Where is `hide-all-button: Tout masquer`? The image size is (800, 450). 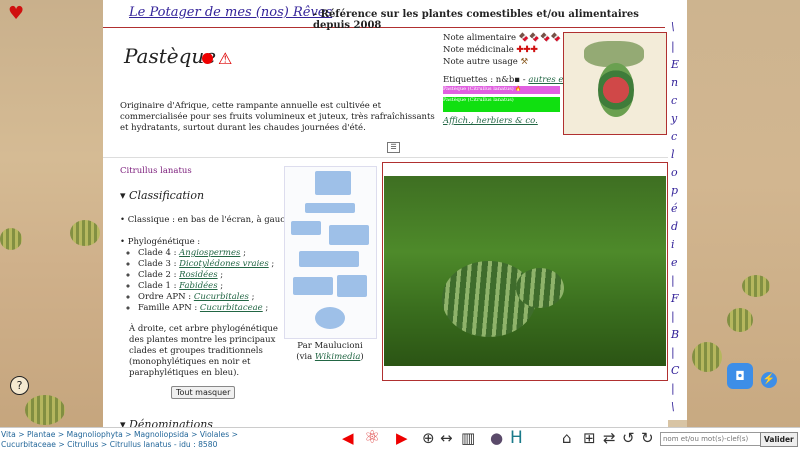 hide-all-button: Tout masquer is located at coordinates (203, 392).